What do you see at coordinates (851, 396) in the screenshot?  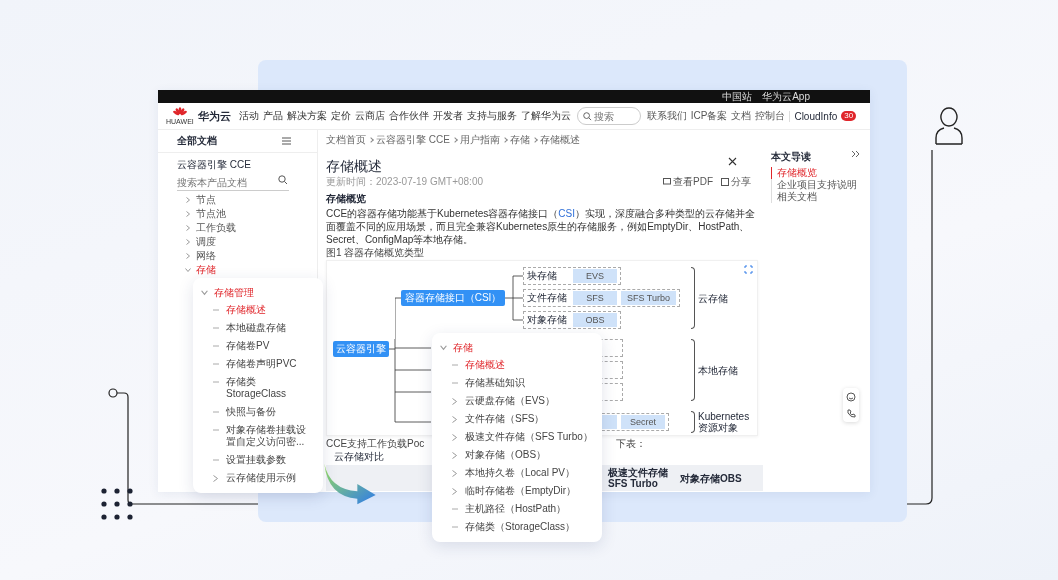 I see `smiley-icon` at bounding box center [851, 396].